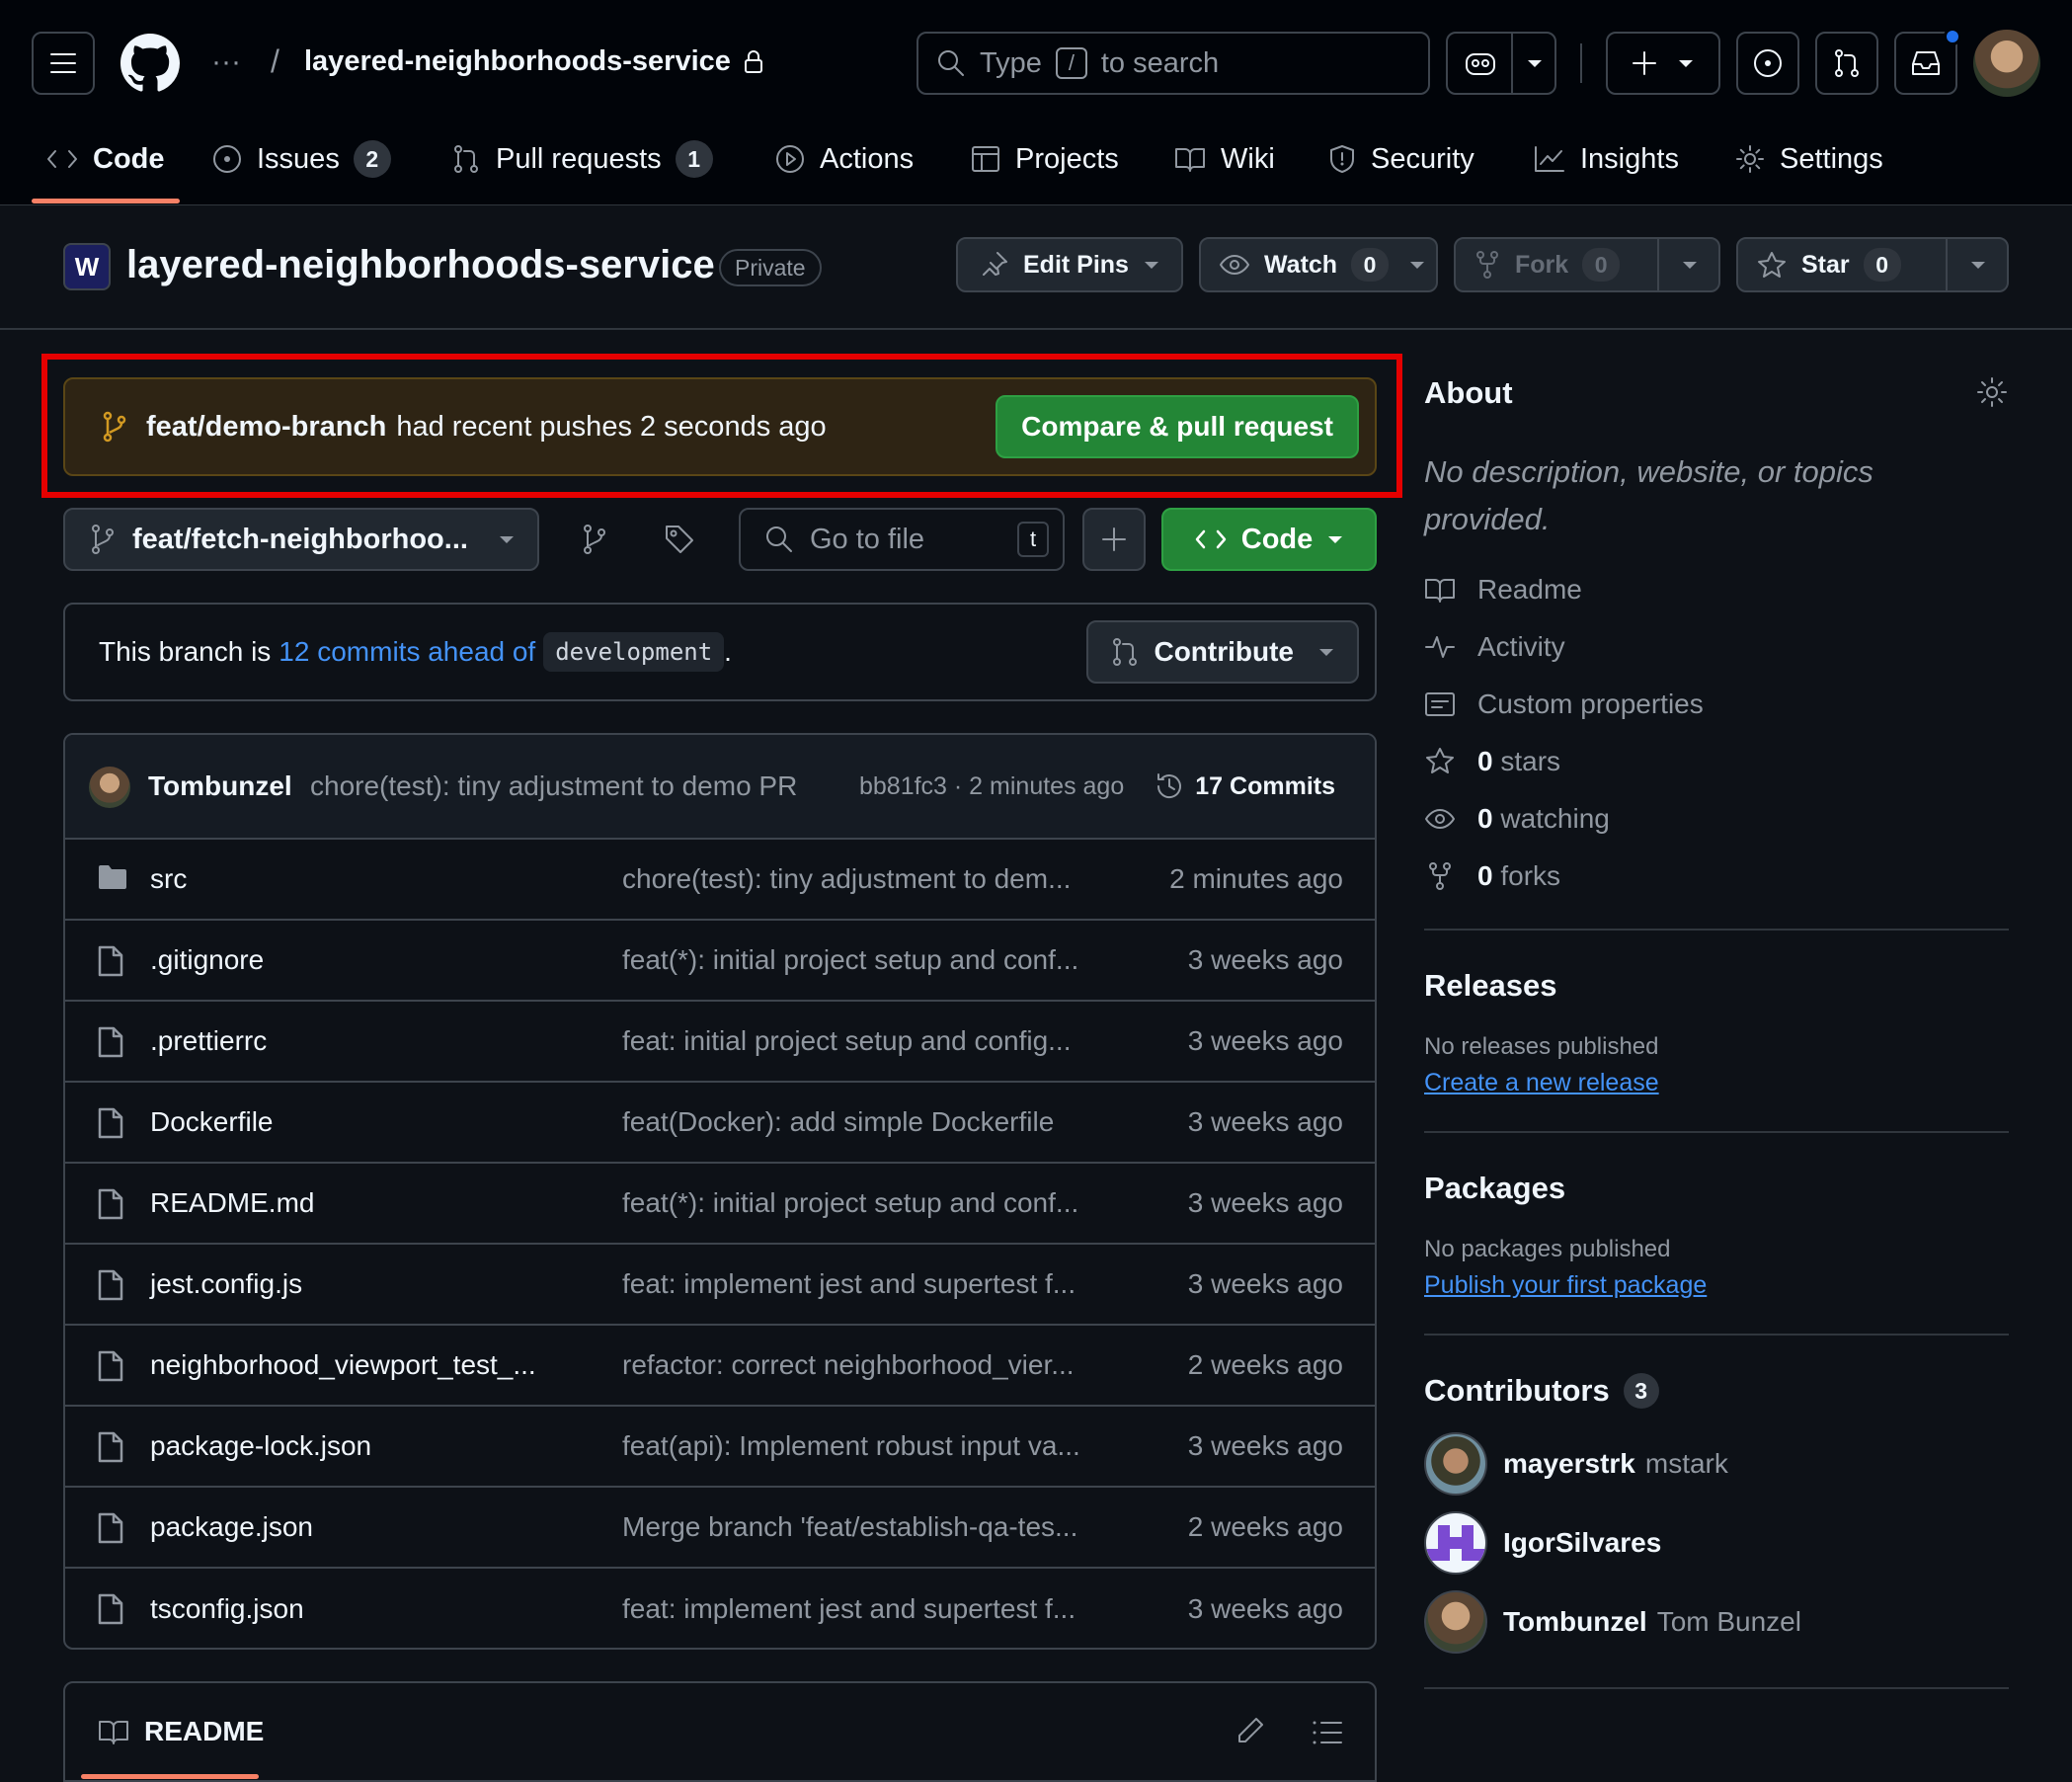  I want to click on file-name: README.md, so click(232, 1203).